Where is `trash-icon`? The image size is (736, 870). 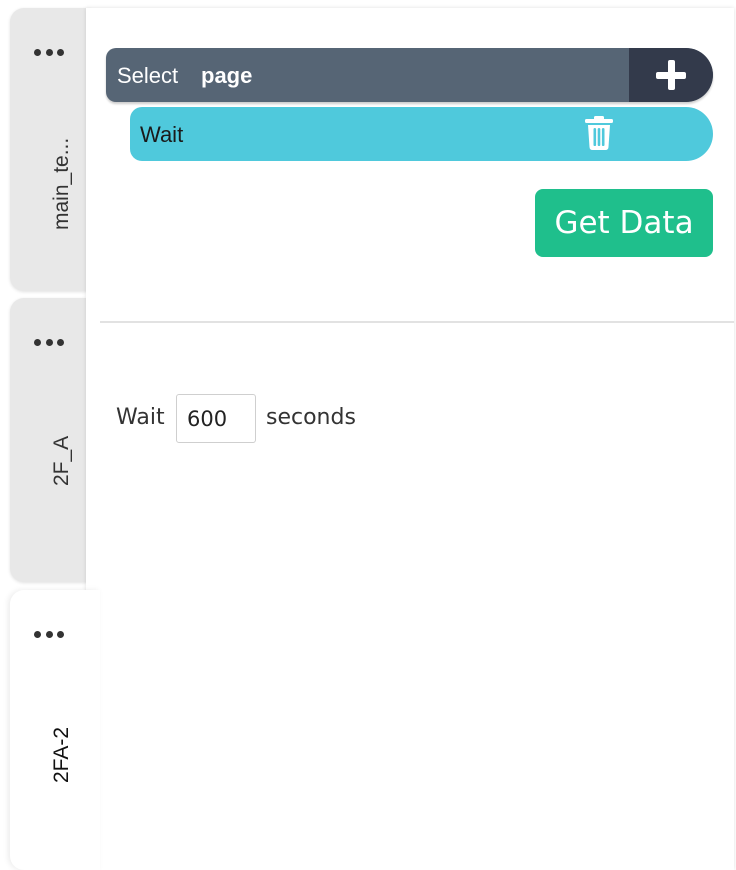 trash-icon is located at coordinates (599, 133).